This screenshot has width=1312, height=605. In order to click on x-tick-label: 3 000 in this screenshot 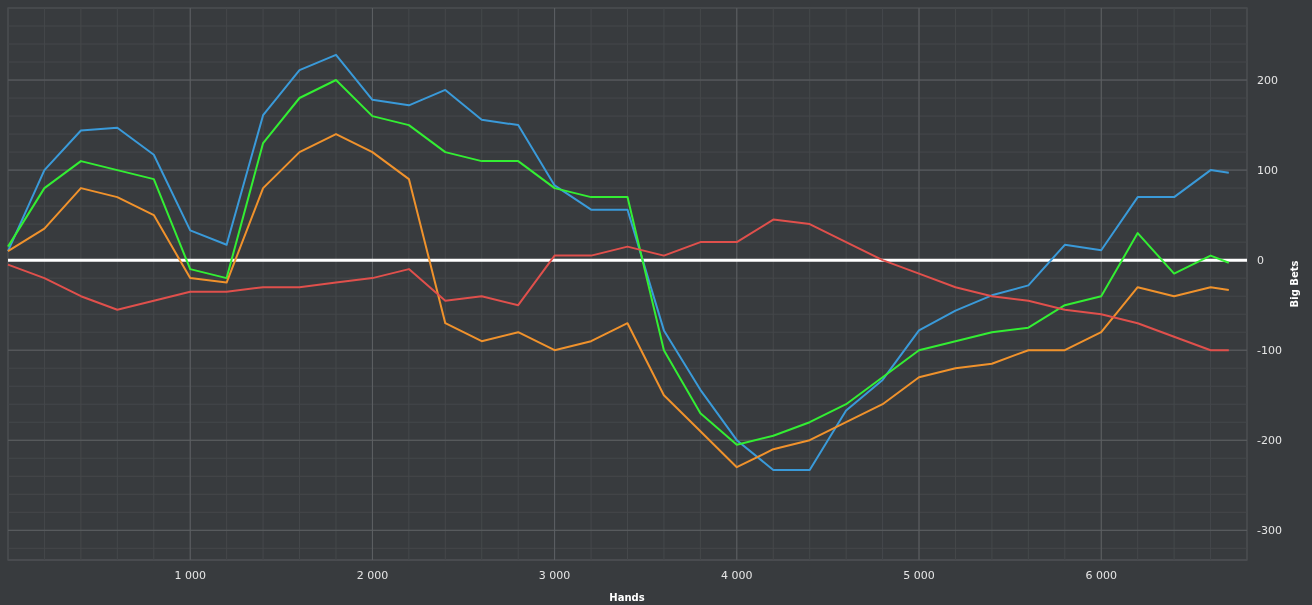, I will do `click(554, 575)`.